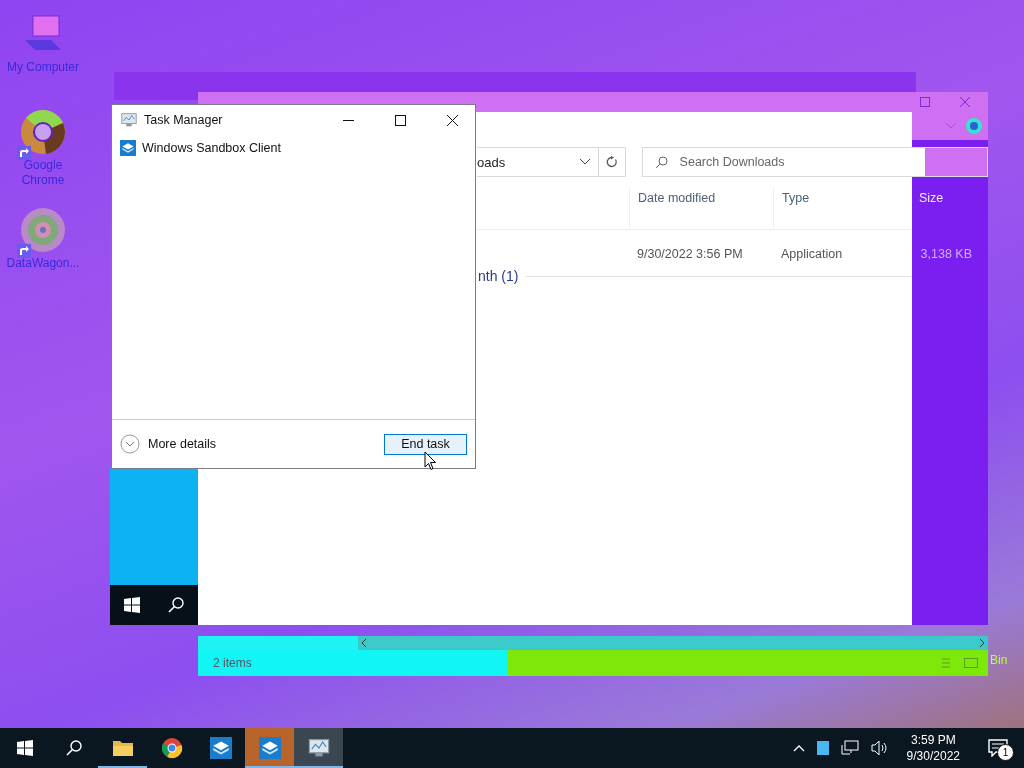 The image size is (1024, 768). Describe the element at coordinates (43, 132) in the screenshot. I see `ring-icon` at that location.